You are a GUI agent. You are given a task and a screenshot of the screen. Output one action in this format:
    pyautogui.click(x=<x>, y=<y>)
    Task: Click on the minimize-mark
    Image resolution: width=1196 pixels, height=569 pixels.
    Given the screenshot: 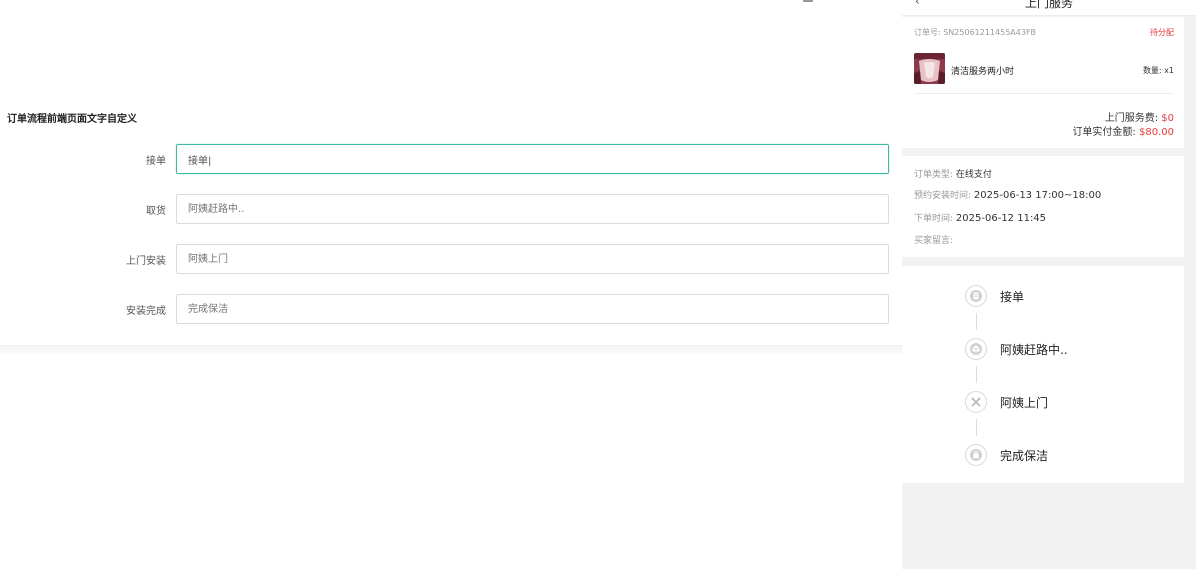 What is the action you would take?
    pyautogui.click(x=808, y=1)
    